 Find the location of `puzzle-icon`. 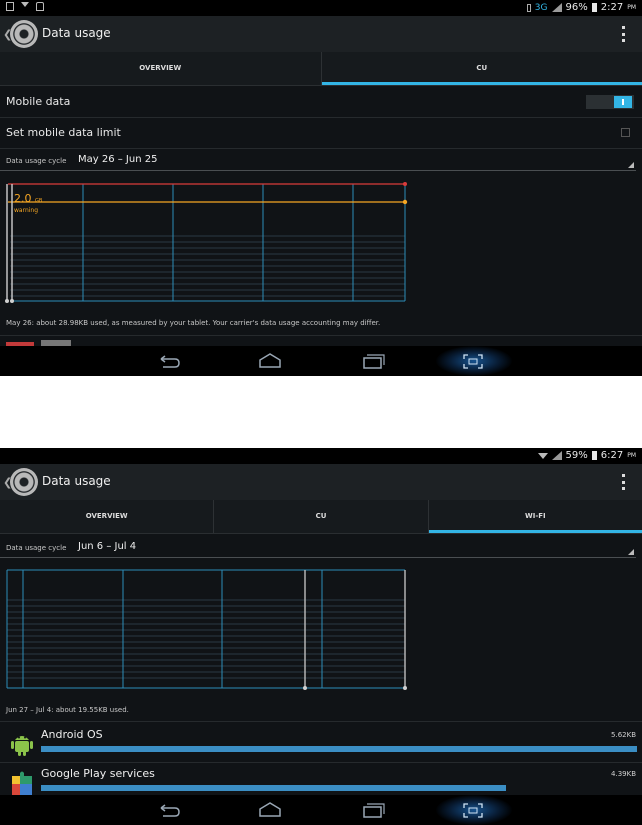

puzzle-icon is located at coordinates (22, 783).